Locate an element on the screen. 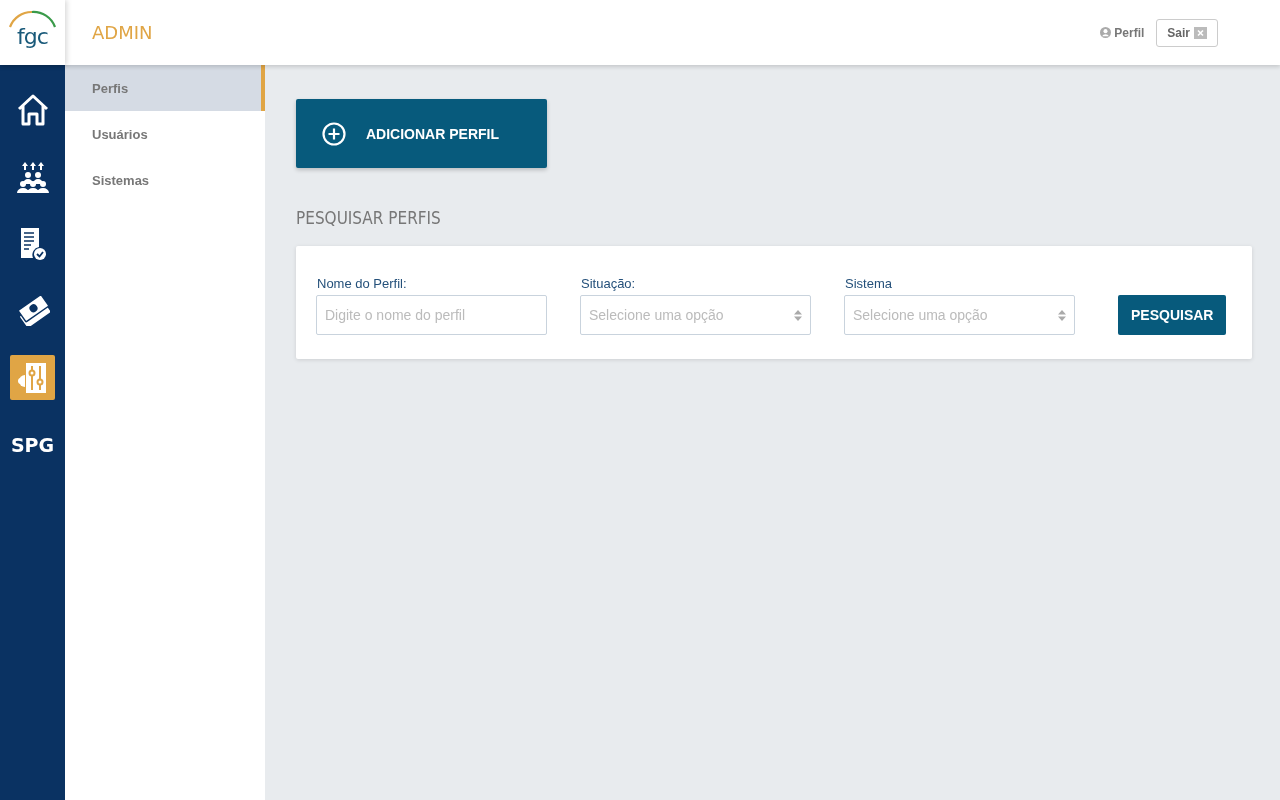 This screenshot has height=800, width=1280. add-profile-button: ADICIONAR PERFIL is located at coordinates (421, 133).